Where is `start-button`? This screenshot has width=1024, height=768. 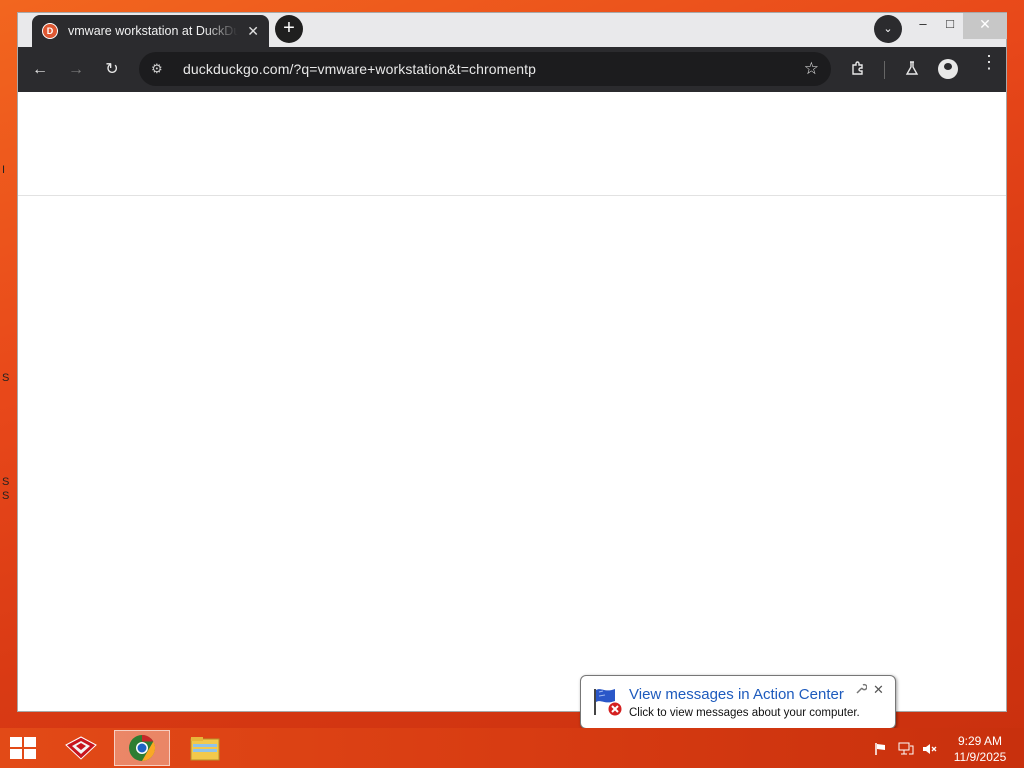
start-button is located at coordinates (24, 749).